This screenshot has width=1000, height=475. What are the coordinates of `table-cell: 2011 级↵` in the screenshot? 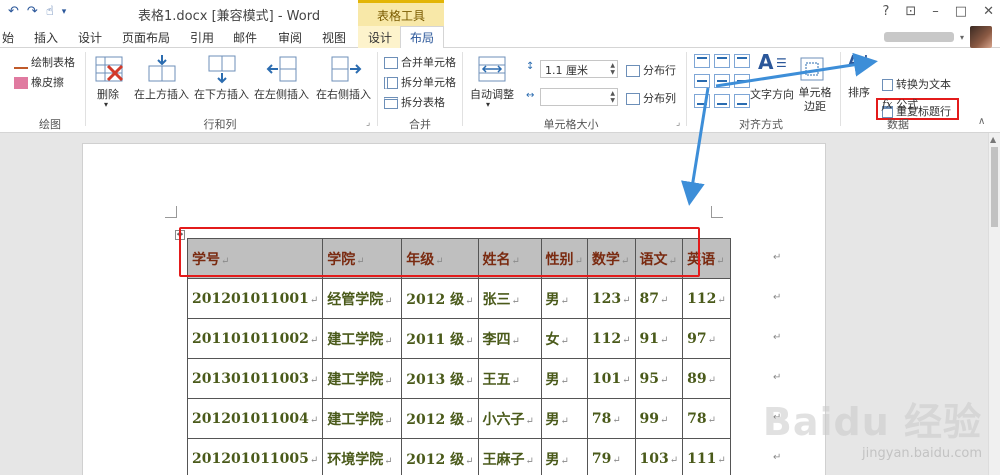 It's located at (440, 338).